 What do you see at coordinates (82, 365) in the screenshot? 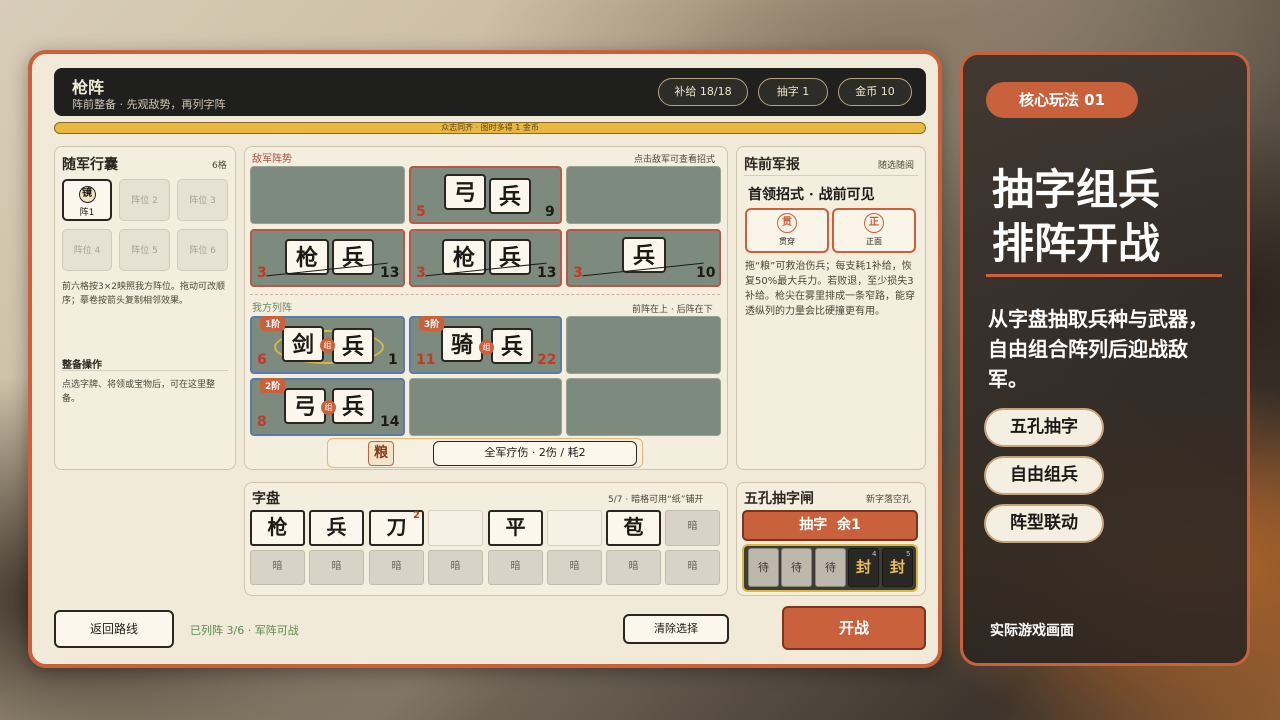
I see `ops-title: 整备操作` at bounding box center [82, 365].